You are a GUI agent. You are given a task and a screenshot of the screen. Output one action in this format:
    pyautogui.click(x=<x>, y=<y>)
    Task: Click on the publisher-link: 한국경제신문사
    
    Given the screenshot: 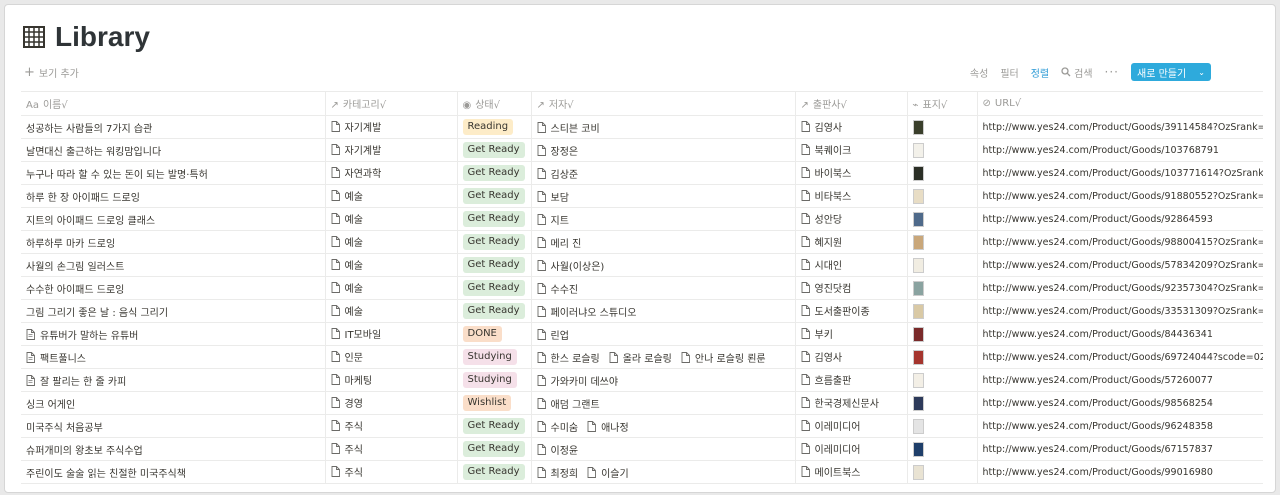 What is the action you would take?
    pyautogui.click(x=840, y=402)
    